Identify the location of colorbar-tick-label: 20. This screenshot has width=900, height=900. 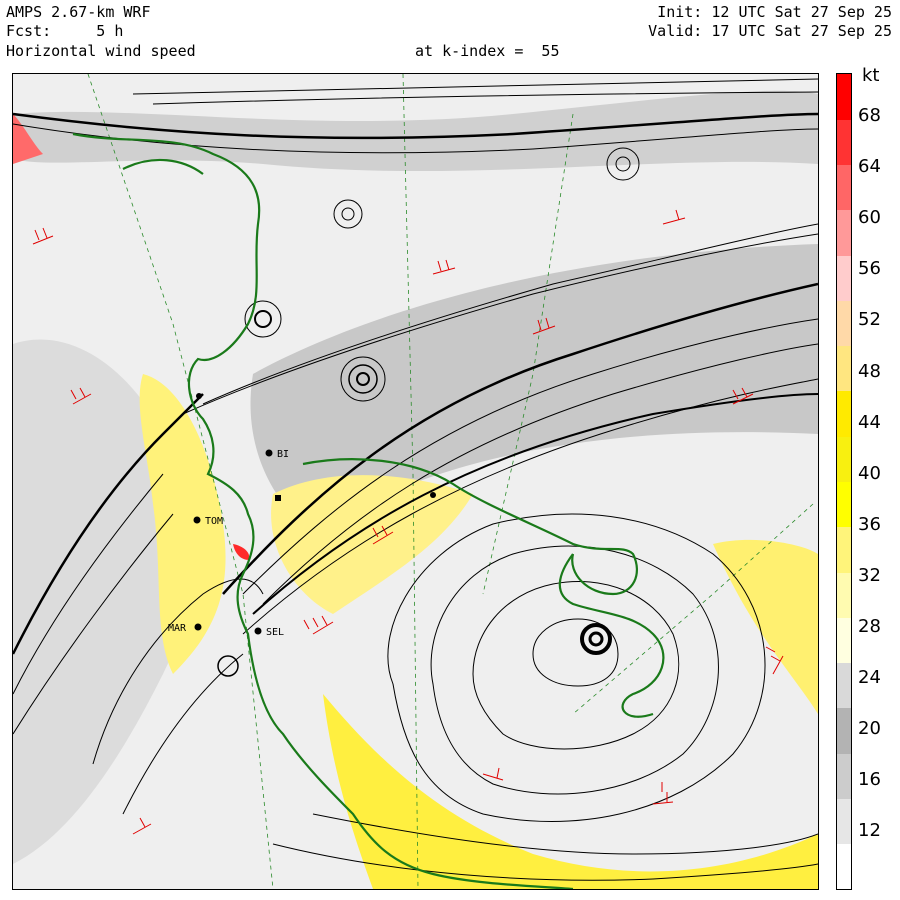
(869, 729).